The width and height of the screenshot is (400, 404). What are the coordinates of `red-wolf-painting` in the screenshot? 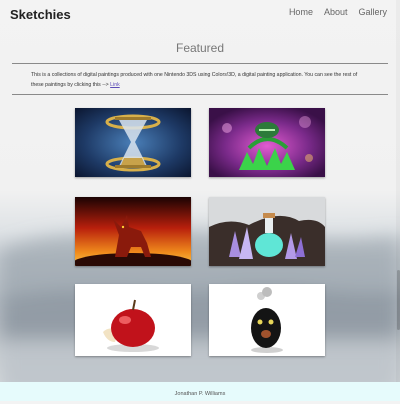 It's located at (133, 231).